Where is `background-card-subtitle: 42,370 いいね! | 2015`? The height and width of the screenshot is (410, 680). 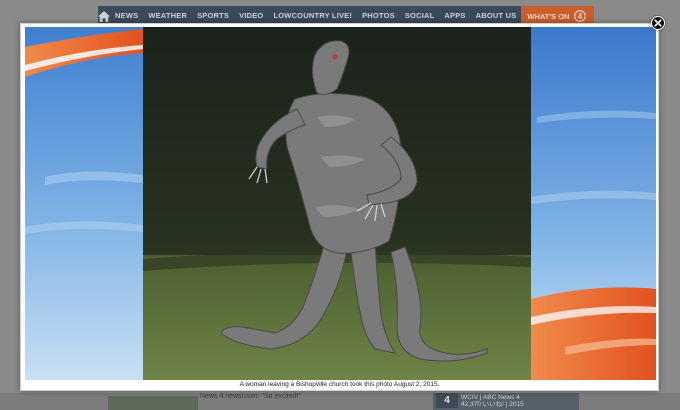 background-card-subtitle: 42,370 いいね! | 2015 is located at coordinates (492, 404).